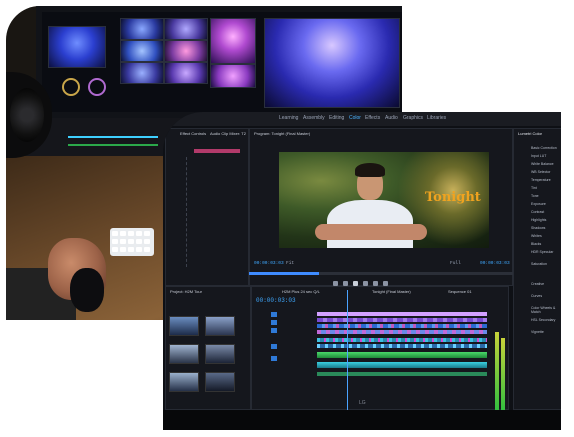 The image size is (574, 437). Describe the element at coordinates (355, 118) in the screenshot. I see `tab-color: Color` at that location.